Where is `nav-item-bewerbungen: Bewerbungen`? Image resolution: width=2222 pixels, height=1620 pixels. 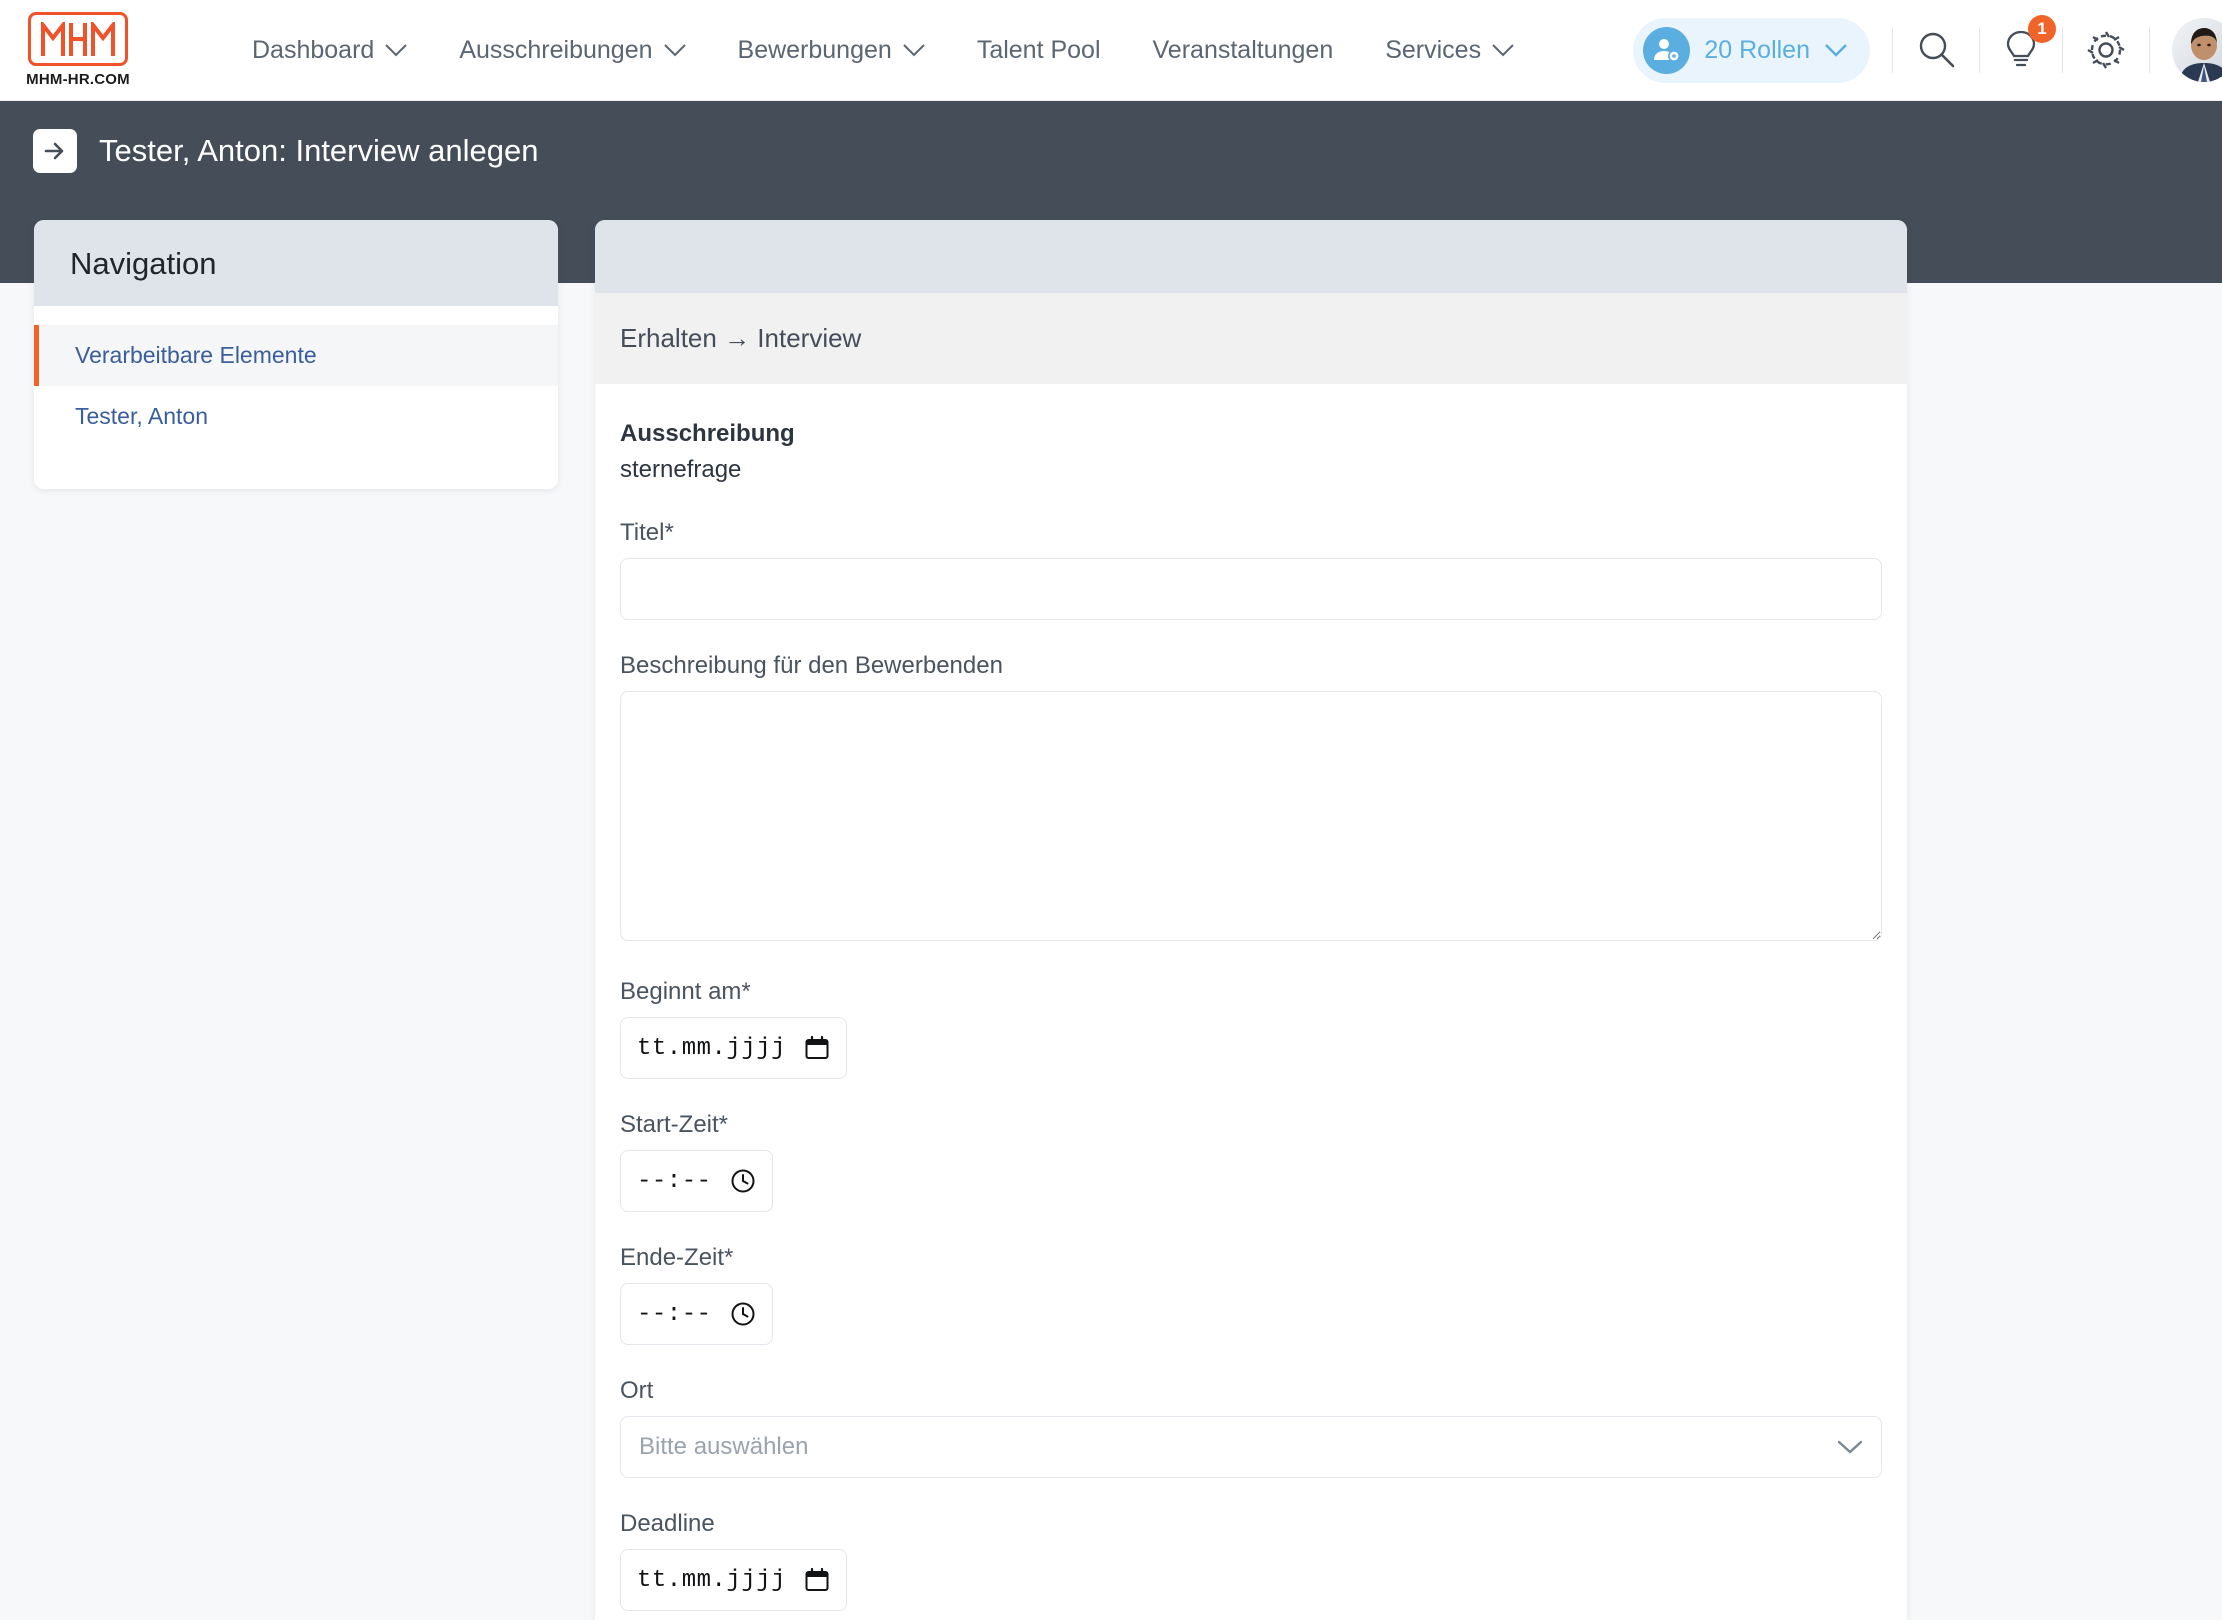
nav-item-bewerbungen: Bewerbungen is located at coordinates (831, 50).